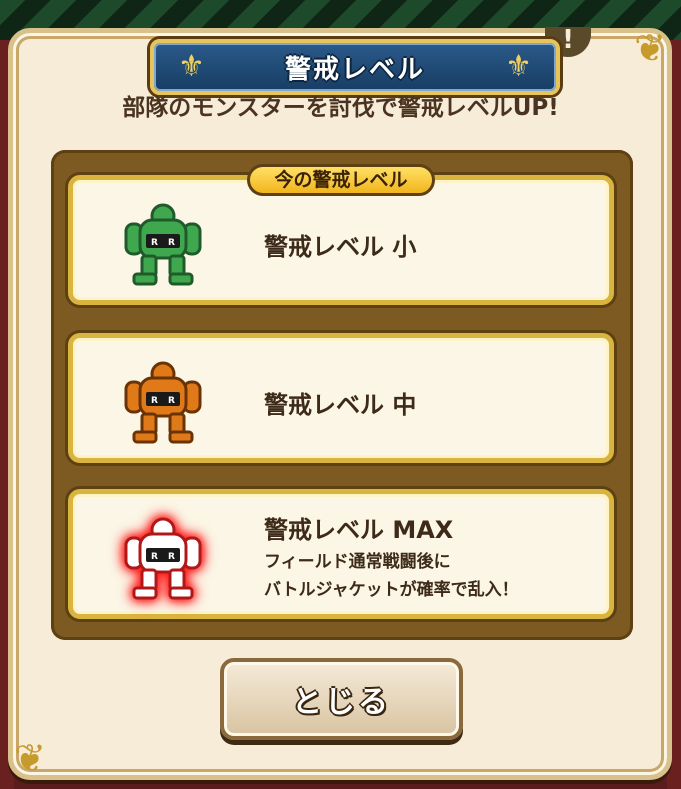 The height and width of the screenshot is (789, 681). What do you see at coordinates (391, 576) in the screenshot?
I see `level-description: フィールド通常戦闘後に バトルジャケットが確率で乱入！` at bounding box center [391, 576].